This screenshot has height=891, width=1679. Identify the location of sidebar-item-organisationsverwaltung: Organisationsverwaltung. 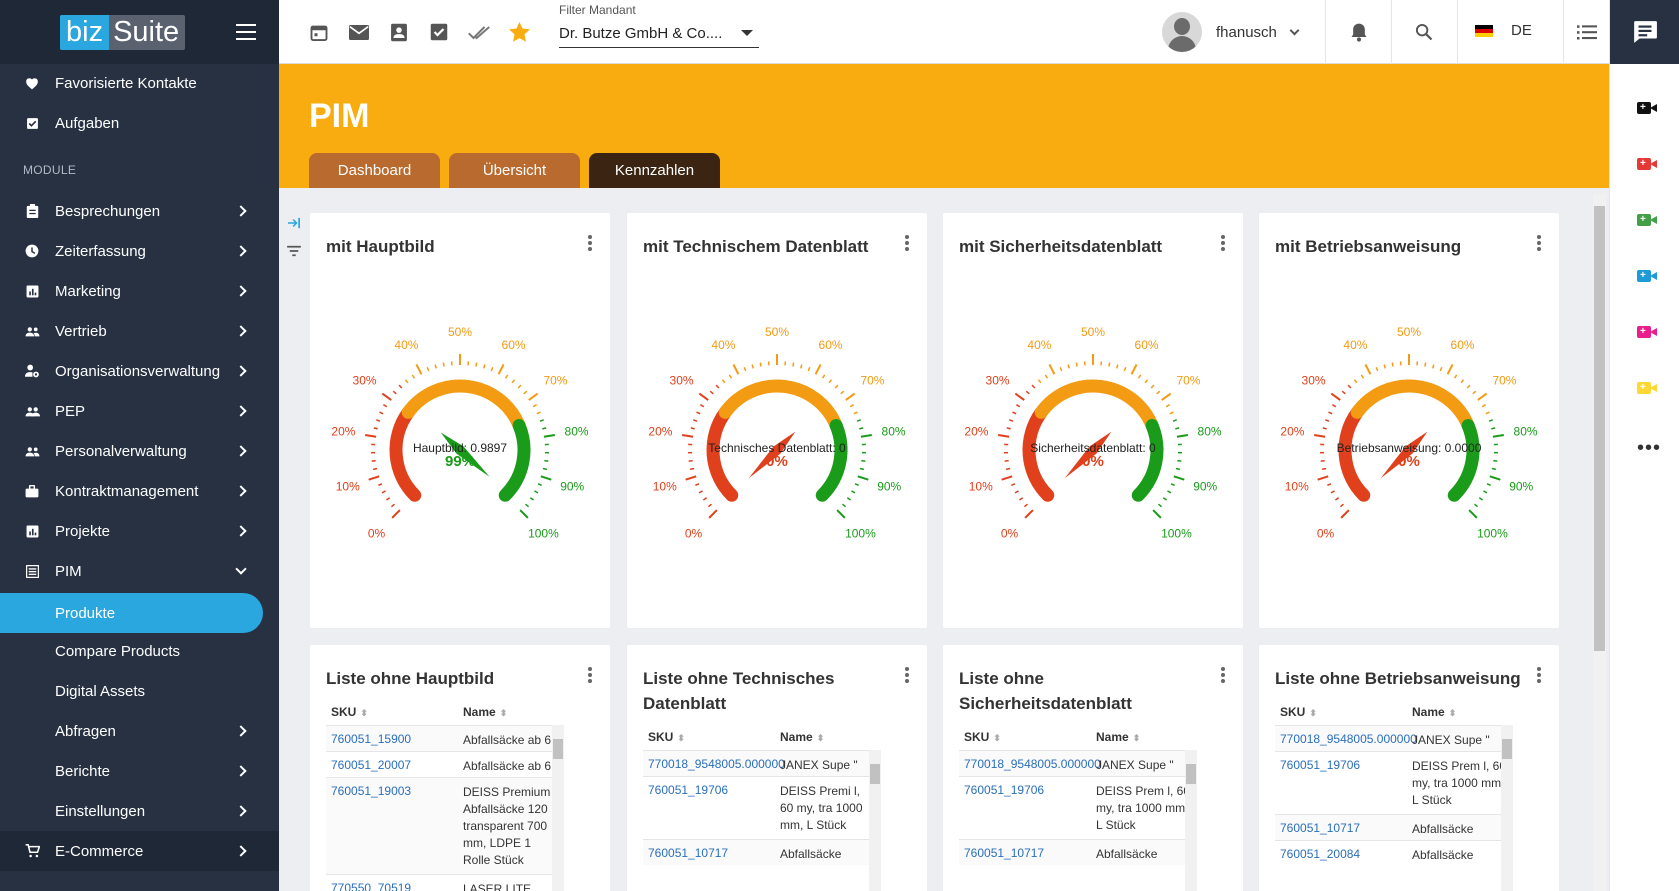
(139, 371).